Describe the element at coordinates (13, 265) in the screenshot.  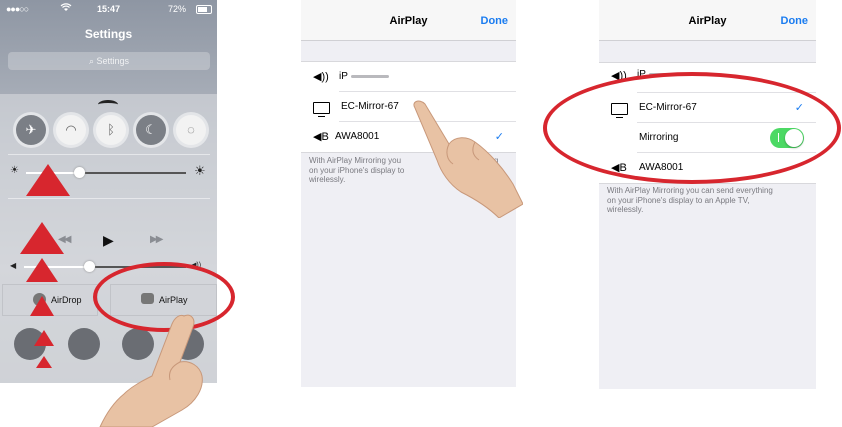
I see `volume-low-icon: ◀` at that location.